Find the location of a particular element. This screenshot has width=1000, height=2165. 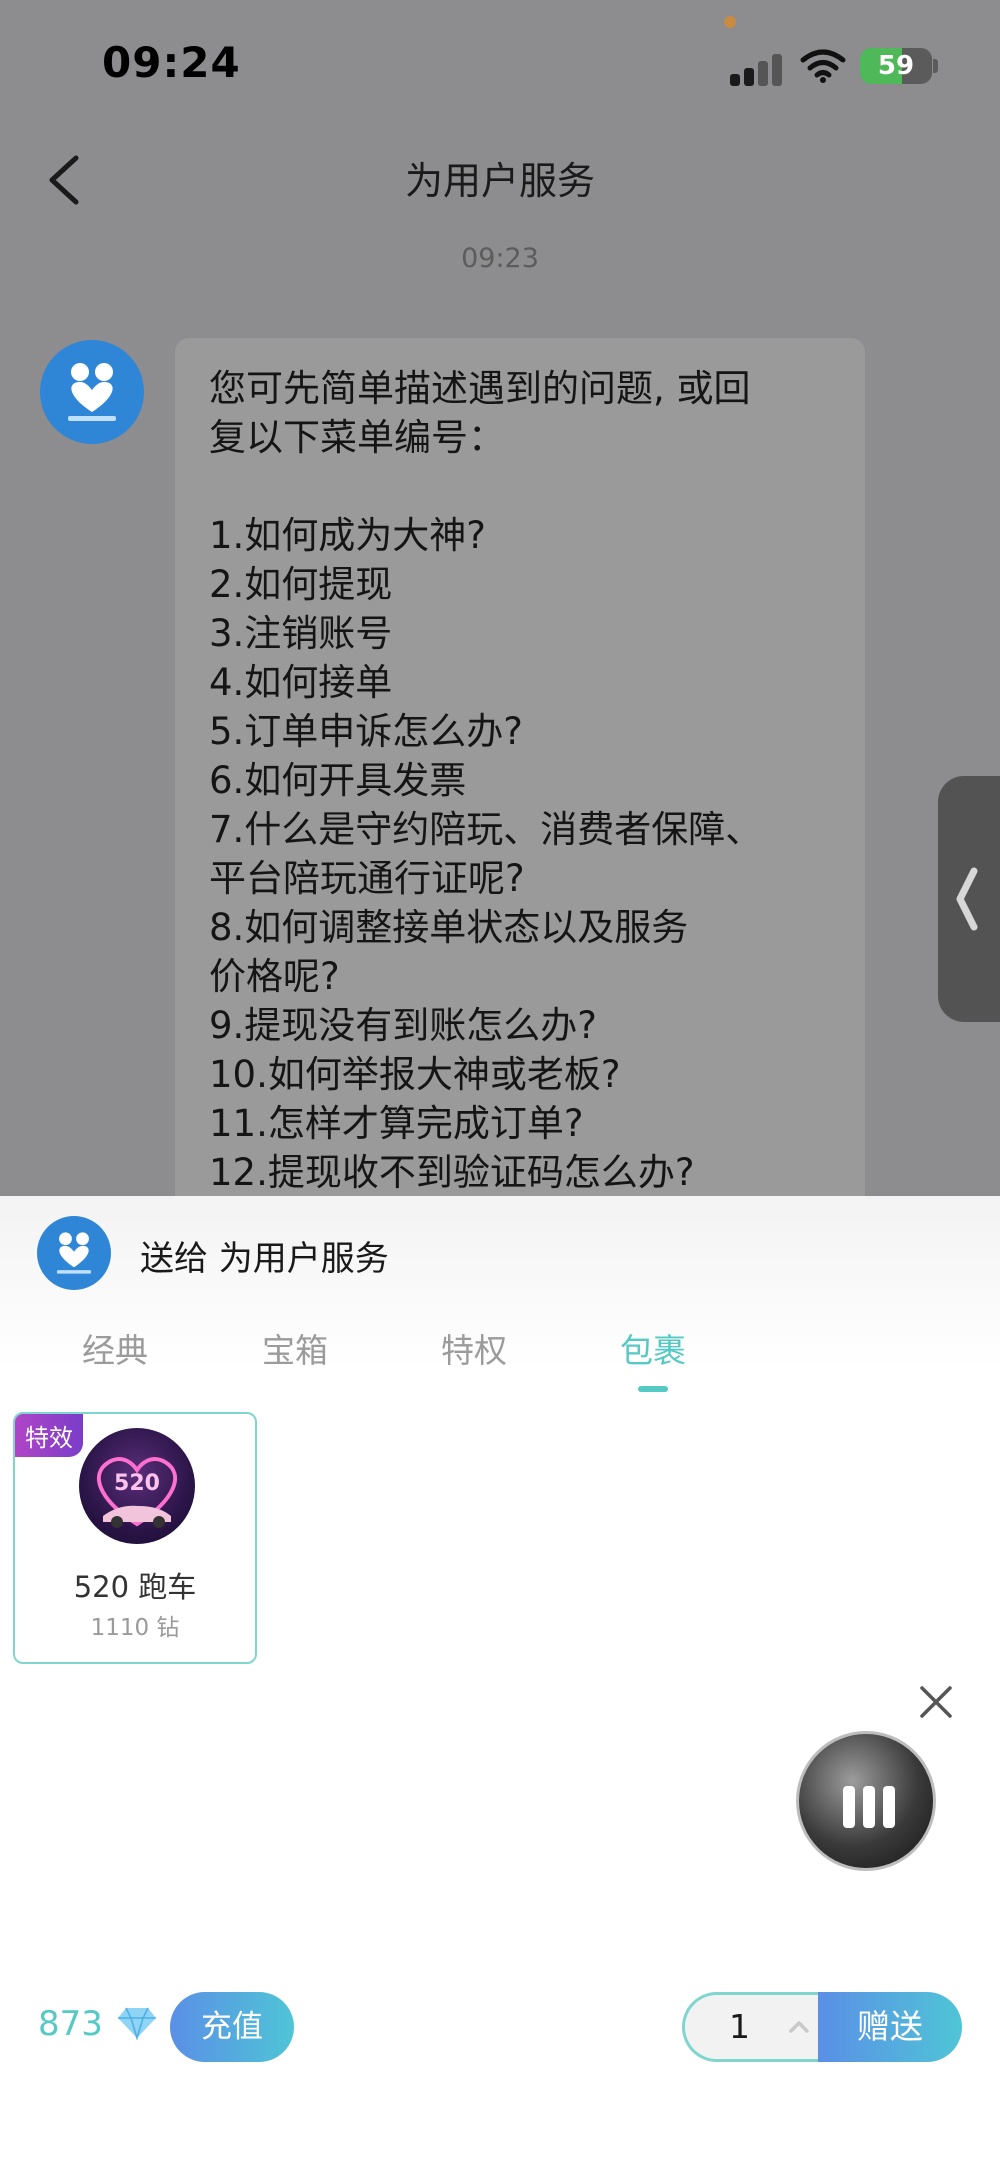

message-line: 10.如何举报大神或老板? is located at coordinates (415, 1074).